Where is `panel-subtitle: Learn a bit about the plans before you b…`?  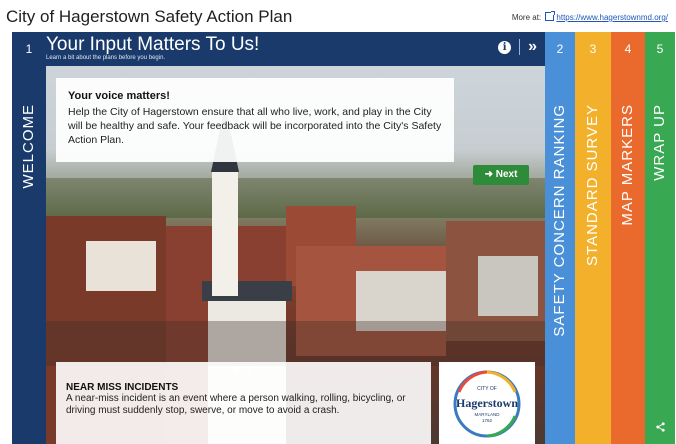
panel-subtitle: Learn a bit about the plans before you b… is located at coordinates (106, 58).